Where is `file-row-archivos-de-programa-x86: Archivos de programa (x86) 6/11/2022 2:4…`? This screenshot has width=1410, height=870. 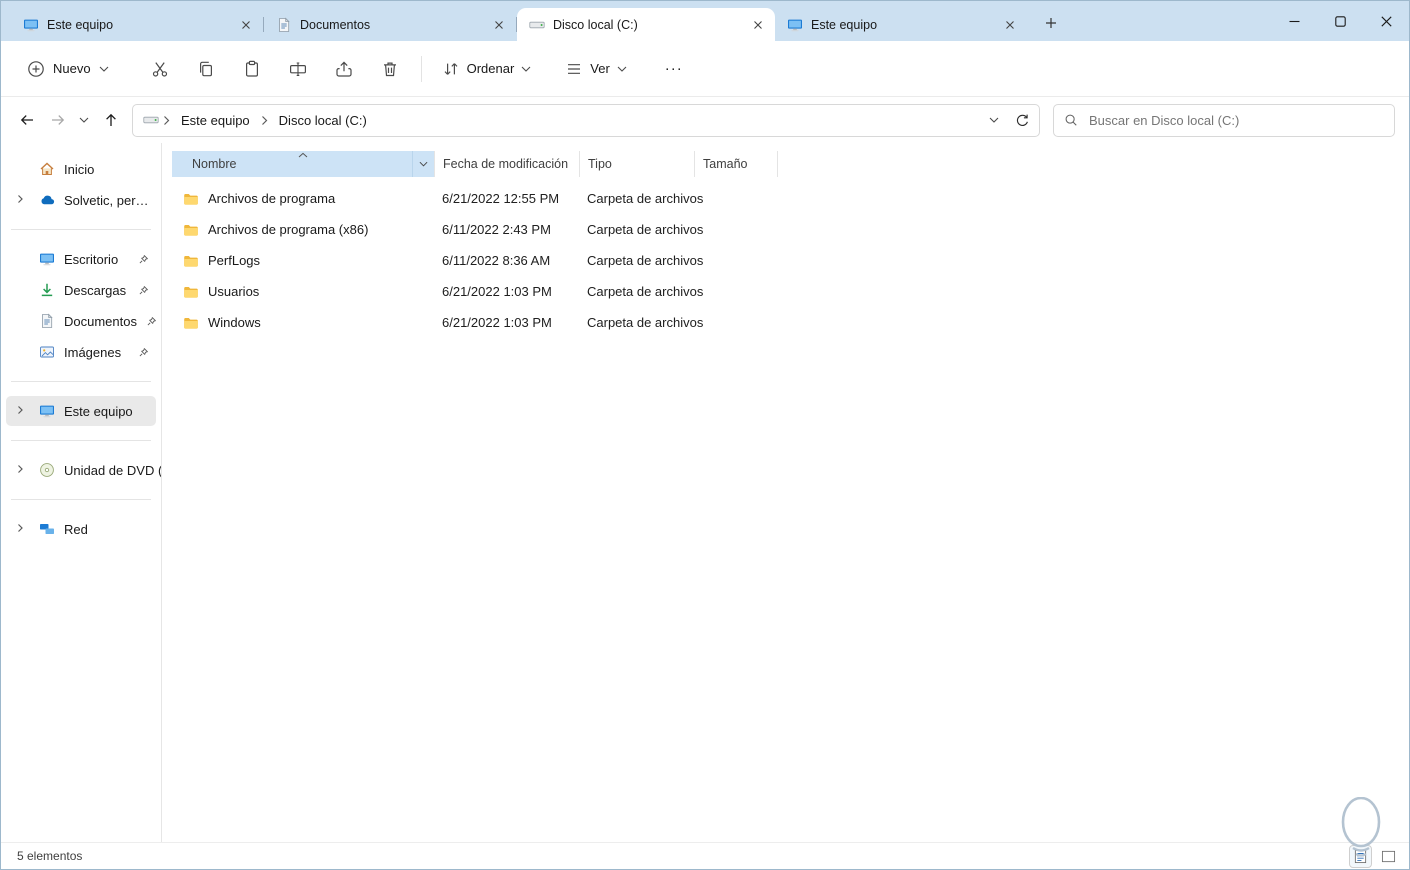 file-row-archivos-de-programa-x86: Archivos de programa (x86) 6/11/2022 2:4… is located at coordinates (782, 229).